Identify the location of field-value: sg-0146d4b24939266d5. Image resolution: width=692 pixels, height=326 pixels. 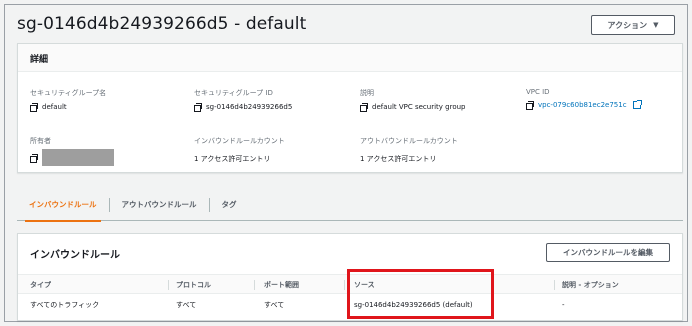
(249, 107).